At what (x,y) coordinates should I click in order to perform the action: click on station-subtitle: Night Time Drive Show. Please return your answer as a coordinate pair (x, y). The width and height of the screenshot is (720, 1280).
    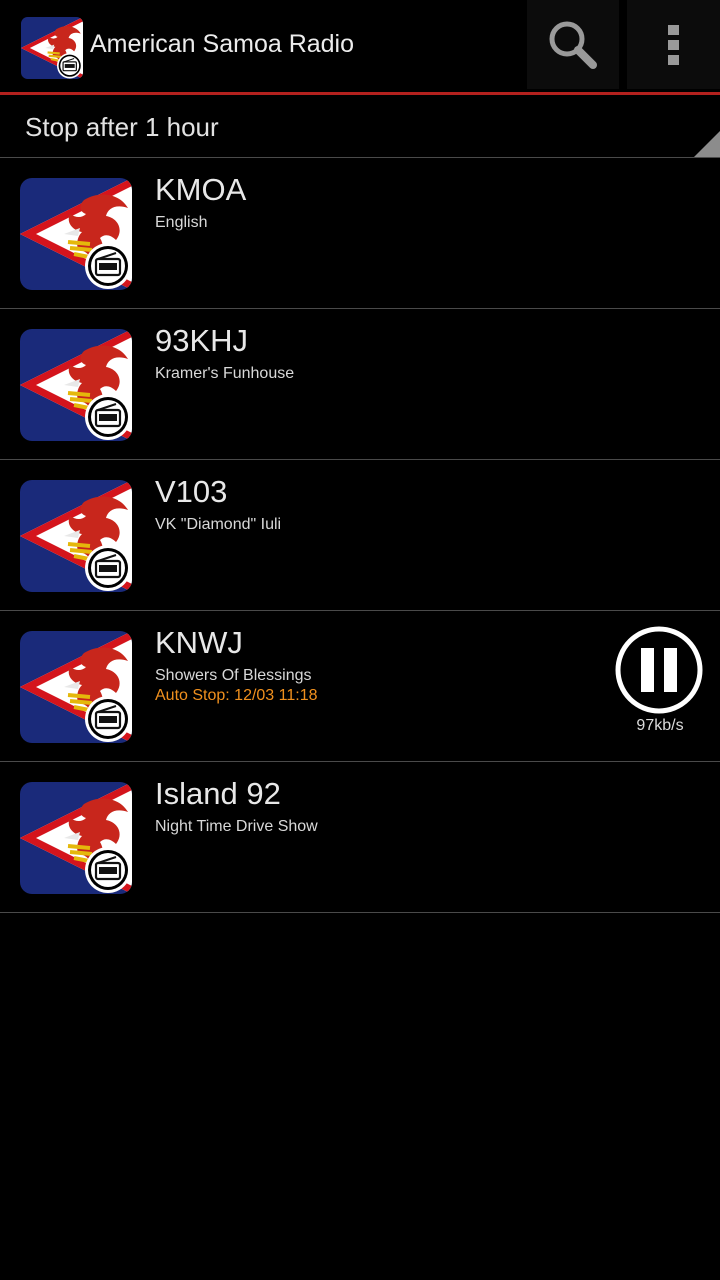
    Looking at the image, I should click on (236, 826).